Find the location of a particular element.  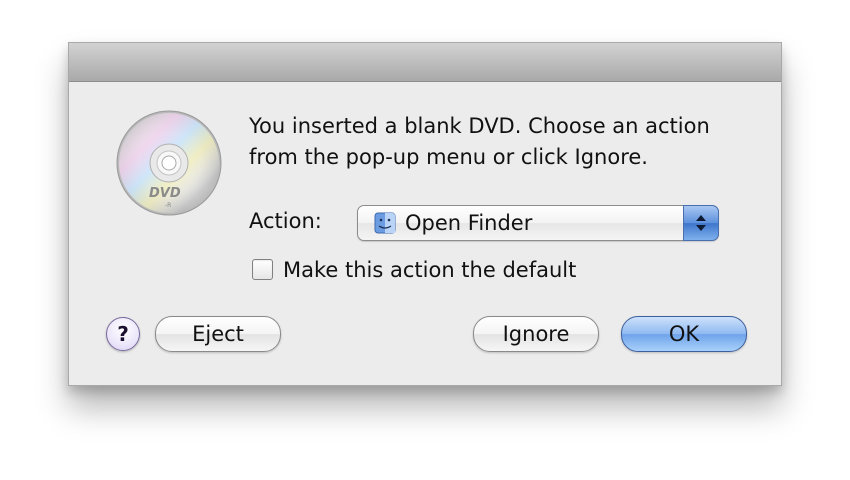

dialog-titlebar is located at coordinates (425, 62).